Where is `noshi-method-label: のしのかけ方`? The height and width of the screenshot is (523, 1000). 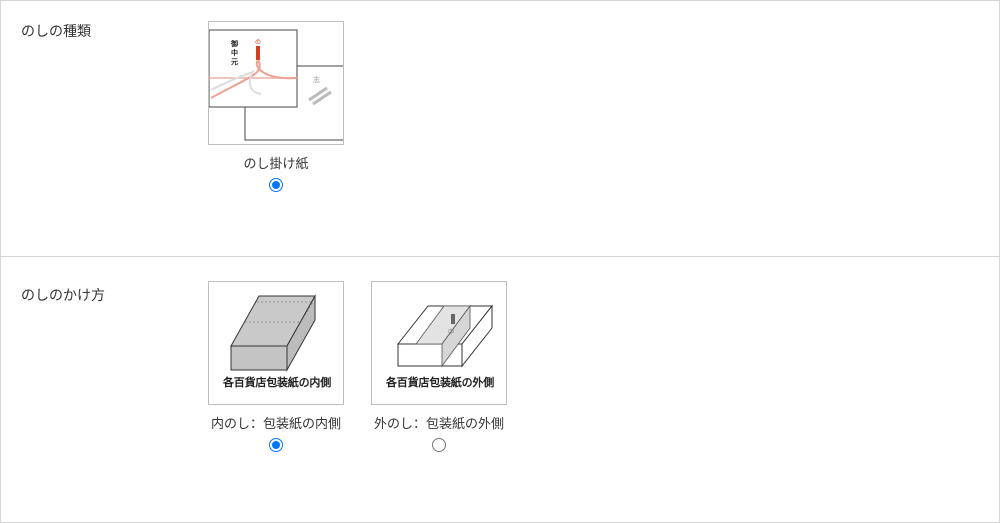 noshi-method-label: のしのかけ方 is located at coordinates (63, 296).